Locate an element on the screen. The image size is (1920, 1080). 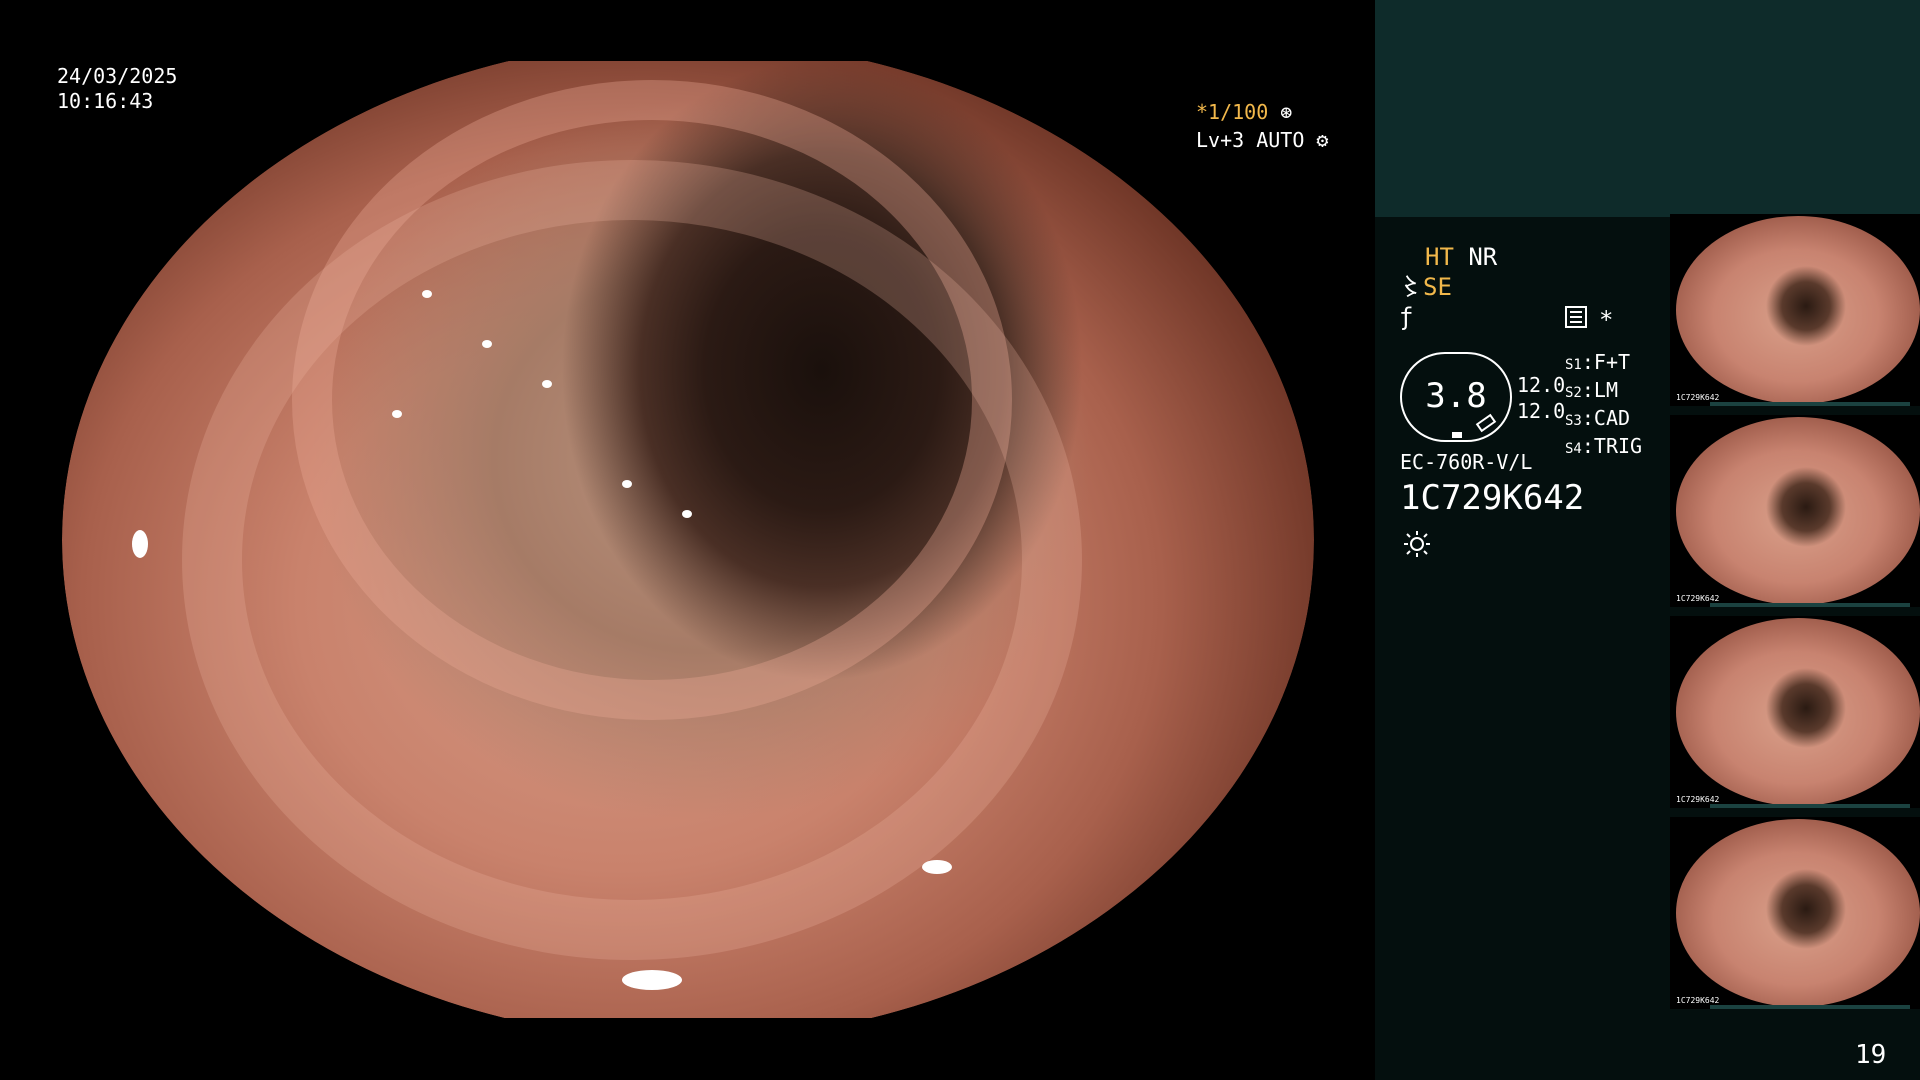
exposure-status: *1/100 ⊛ Lv+3 AUTO ⚙ is located at coordinates (1262, 126).